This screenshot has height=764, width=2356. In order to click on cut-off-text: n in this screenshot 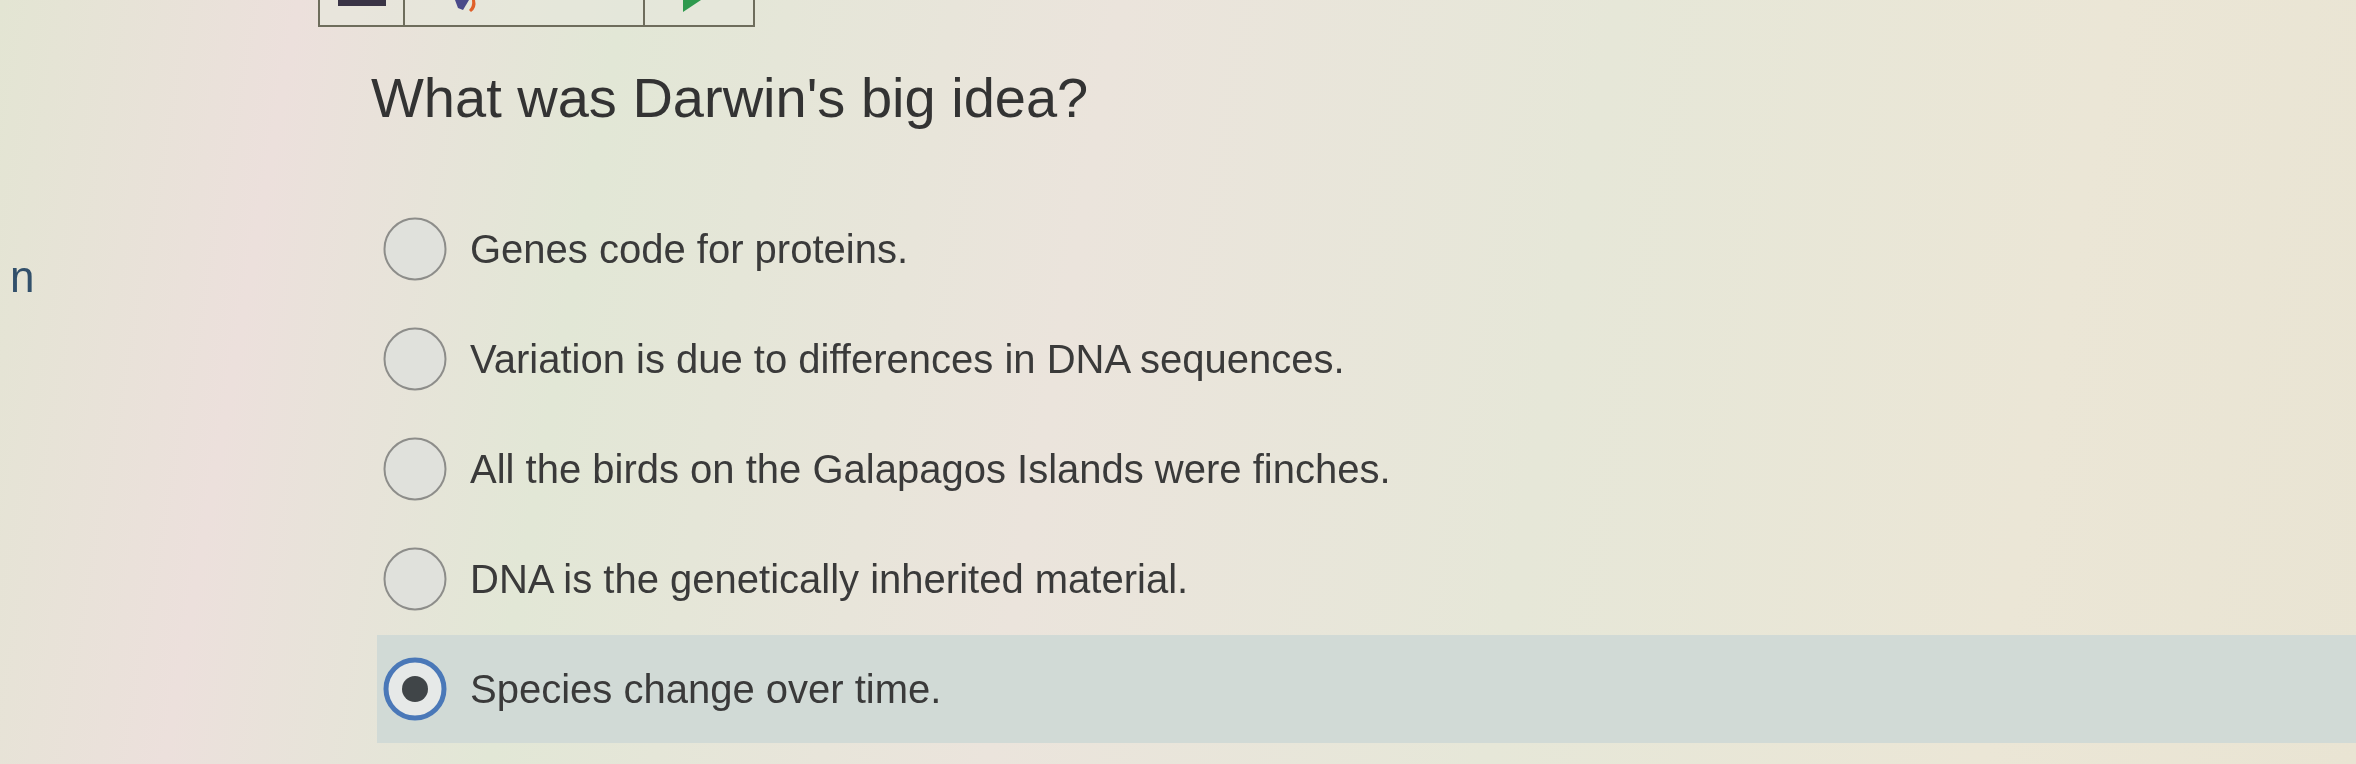, I will do `click(22, 276)`.